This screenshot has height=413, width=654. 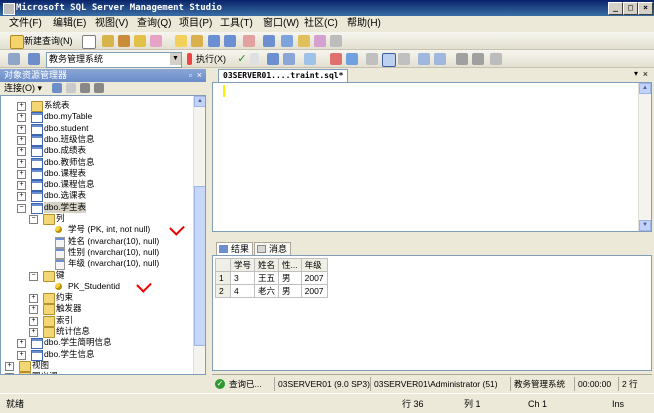 What do you see at coordinates (636, 73) in the screenshot?
I see `tab-list-icon: ▾` at bounding box center [636, 73].